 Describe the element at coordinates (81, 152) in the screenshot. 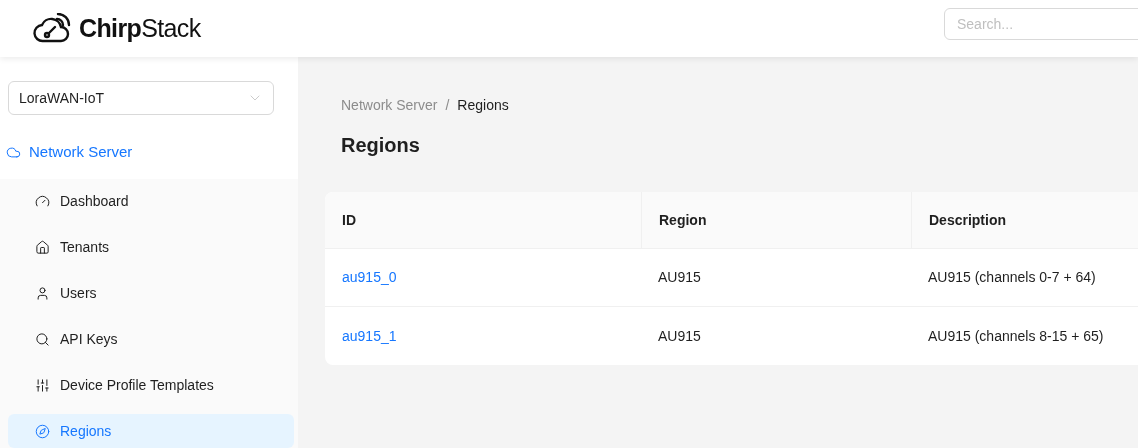

I see `section-label: Network Server` at that location.